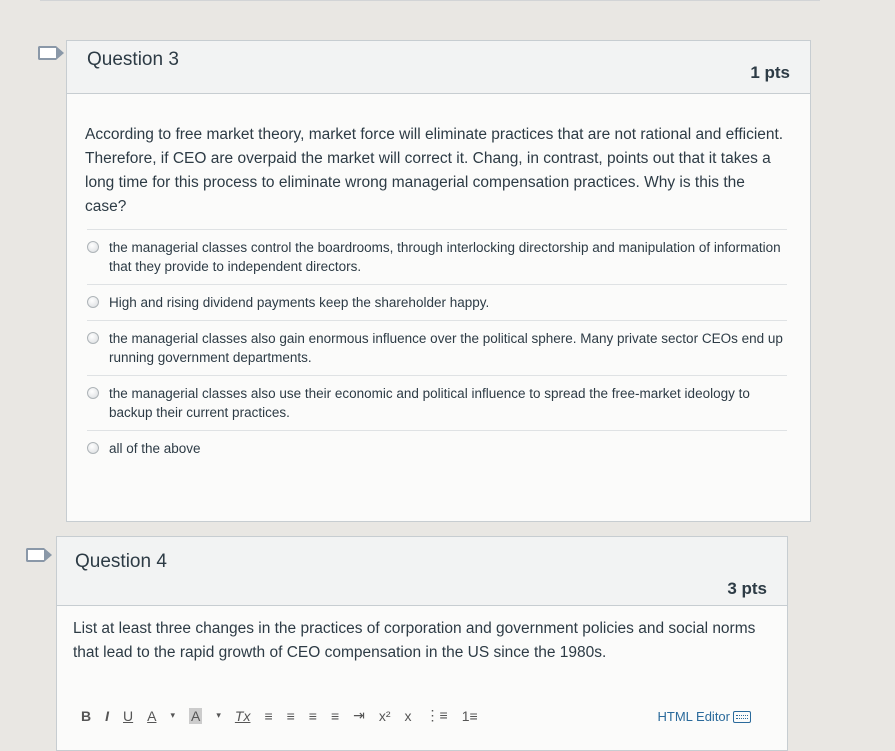 This screenshot has width=895, height=751. I want to click on question-4-title: Question 4, so click(121, 561).